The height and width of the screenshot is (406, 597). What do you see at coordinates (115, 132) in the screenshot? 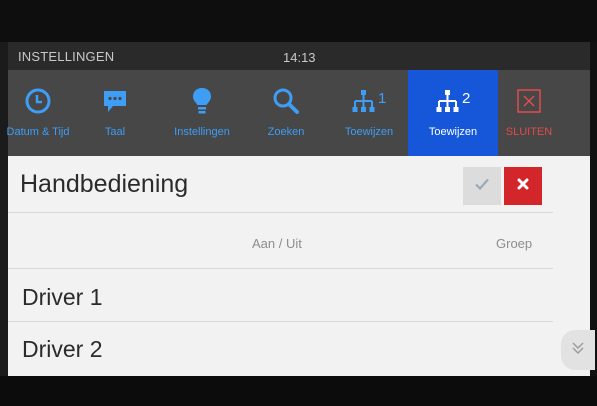
I see `tab-label: Taal` at bounding box center [115, 132].